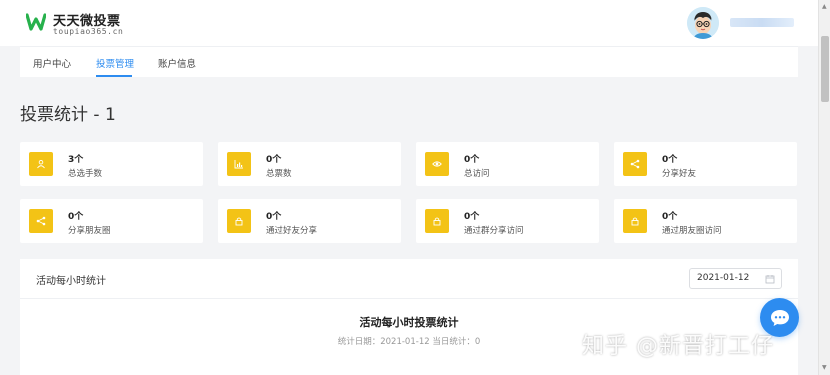 The image size is (830, 375). Describe the element at coordinates (239, 164) in the screenshot. I see `bar-chart-icon` at that location.